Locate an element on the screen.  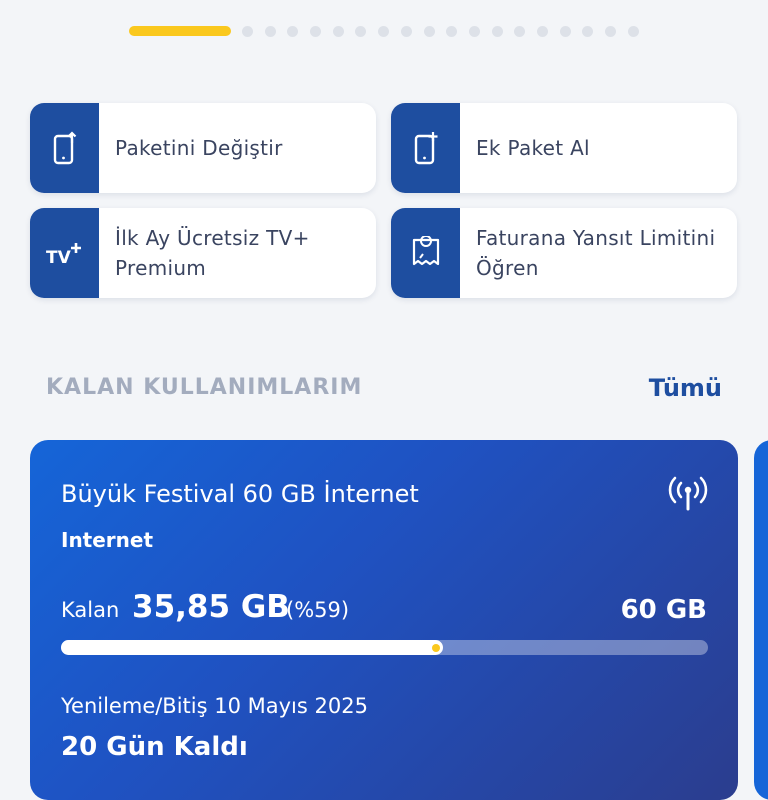
change-package-button: Paketini Değiştir is located at coordinates (203, 148).